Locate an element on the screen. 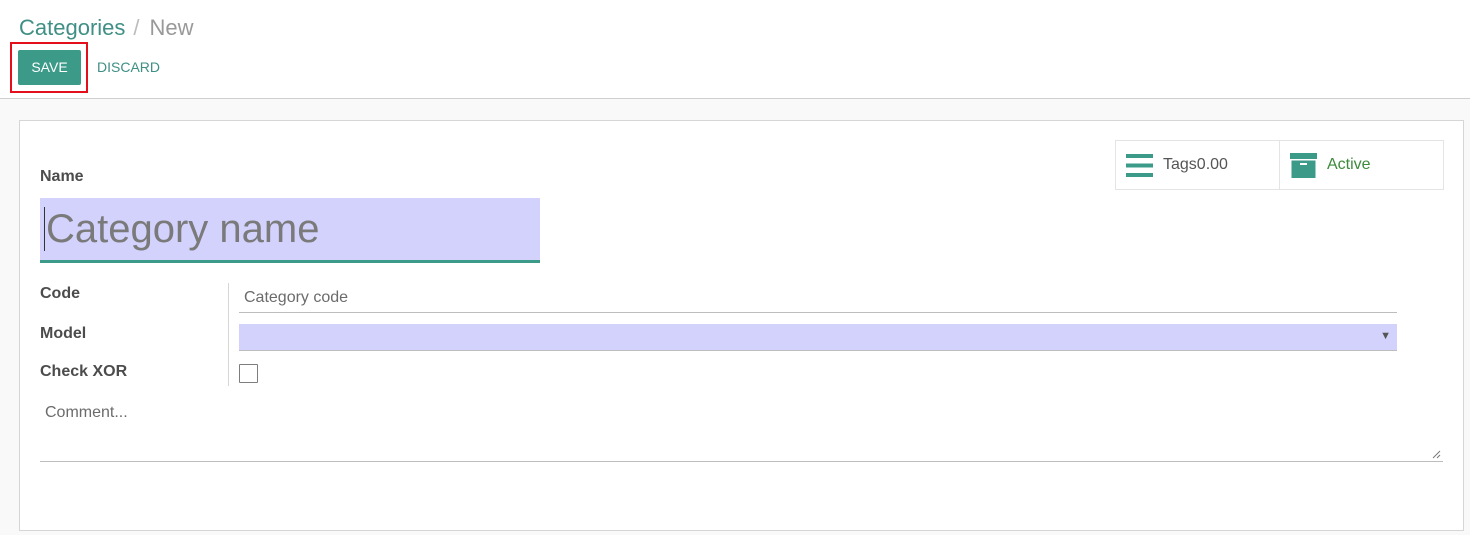  chevron-down-icon: ▼ is located at coordinates (1385, 336).